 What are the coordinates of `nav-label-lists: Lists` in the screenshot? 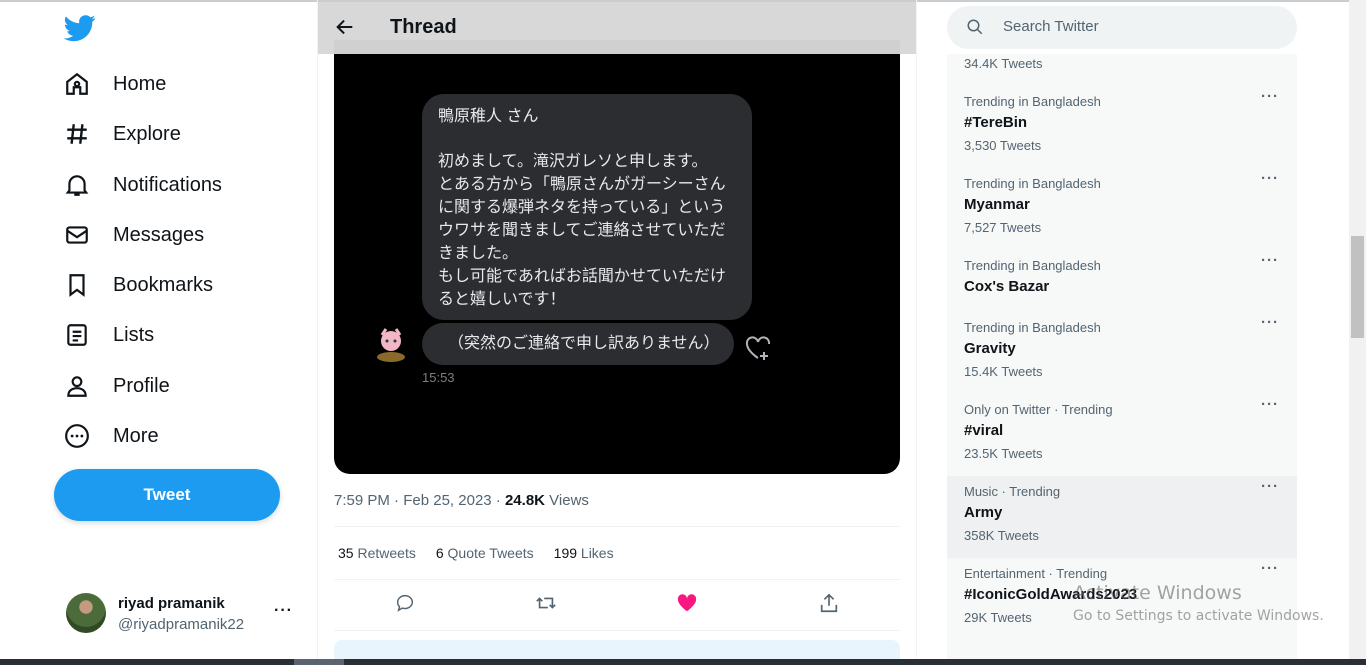 It's located at (134, 334).